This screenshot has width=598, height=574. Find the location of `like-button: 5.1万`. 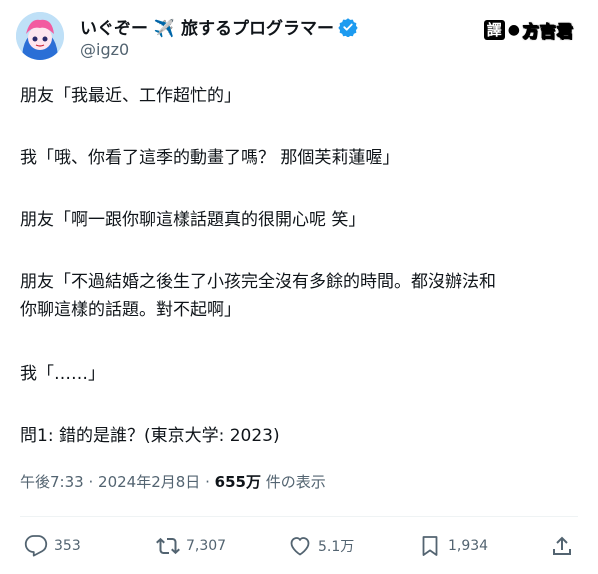

like-button: 5.1万 is located at coordinates (321, 546).